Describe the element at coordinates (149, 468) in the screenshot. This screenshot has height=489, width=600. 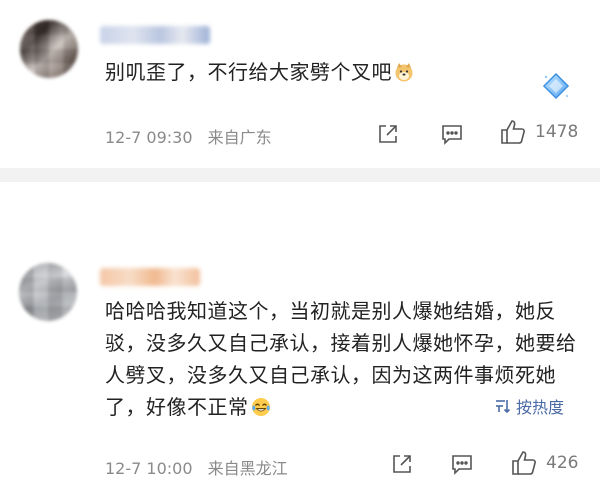
I see `comment-date: 12-7 10:00` at that location.